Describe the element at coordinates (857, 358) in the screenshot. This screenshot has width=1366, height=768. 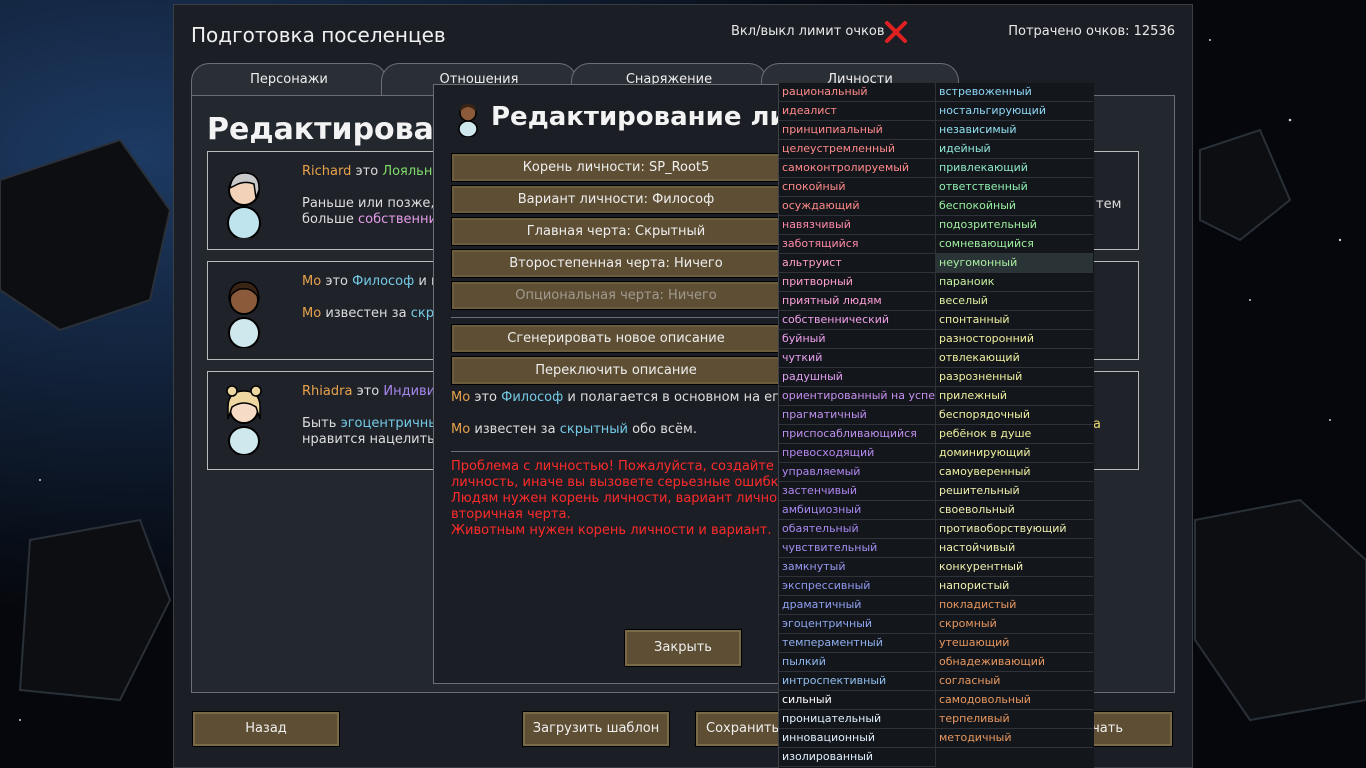
I see `trait-option: чуткий` at that location.